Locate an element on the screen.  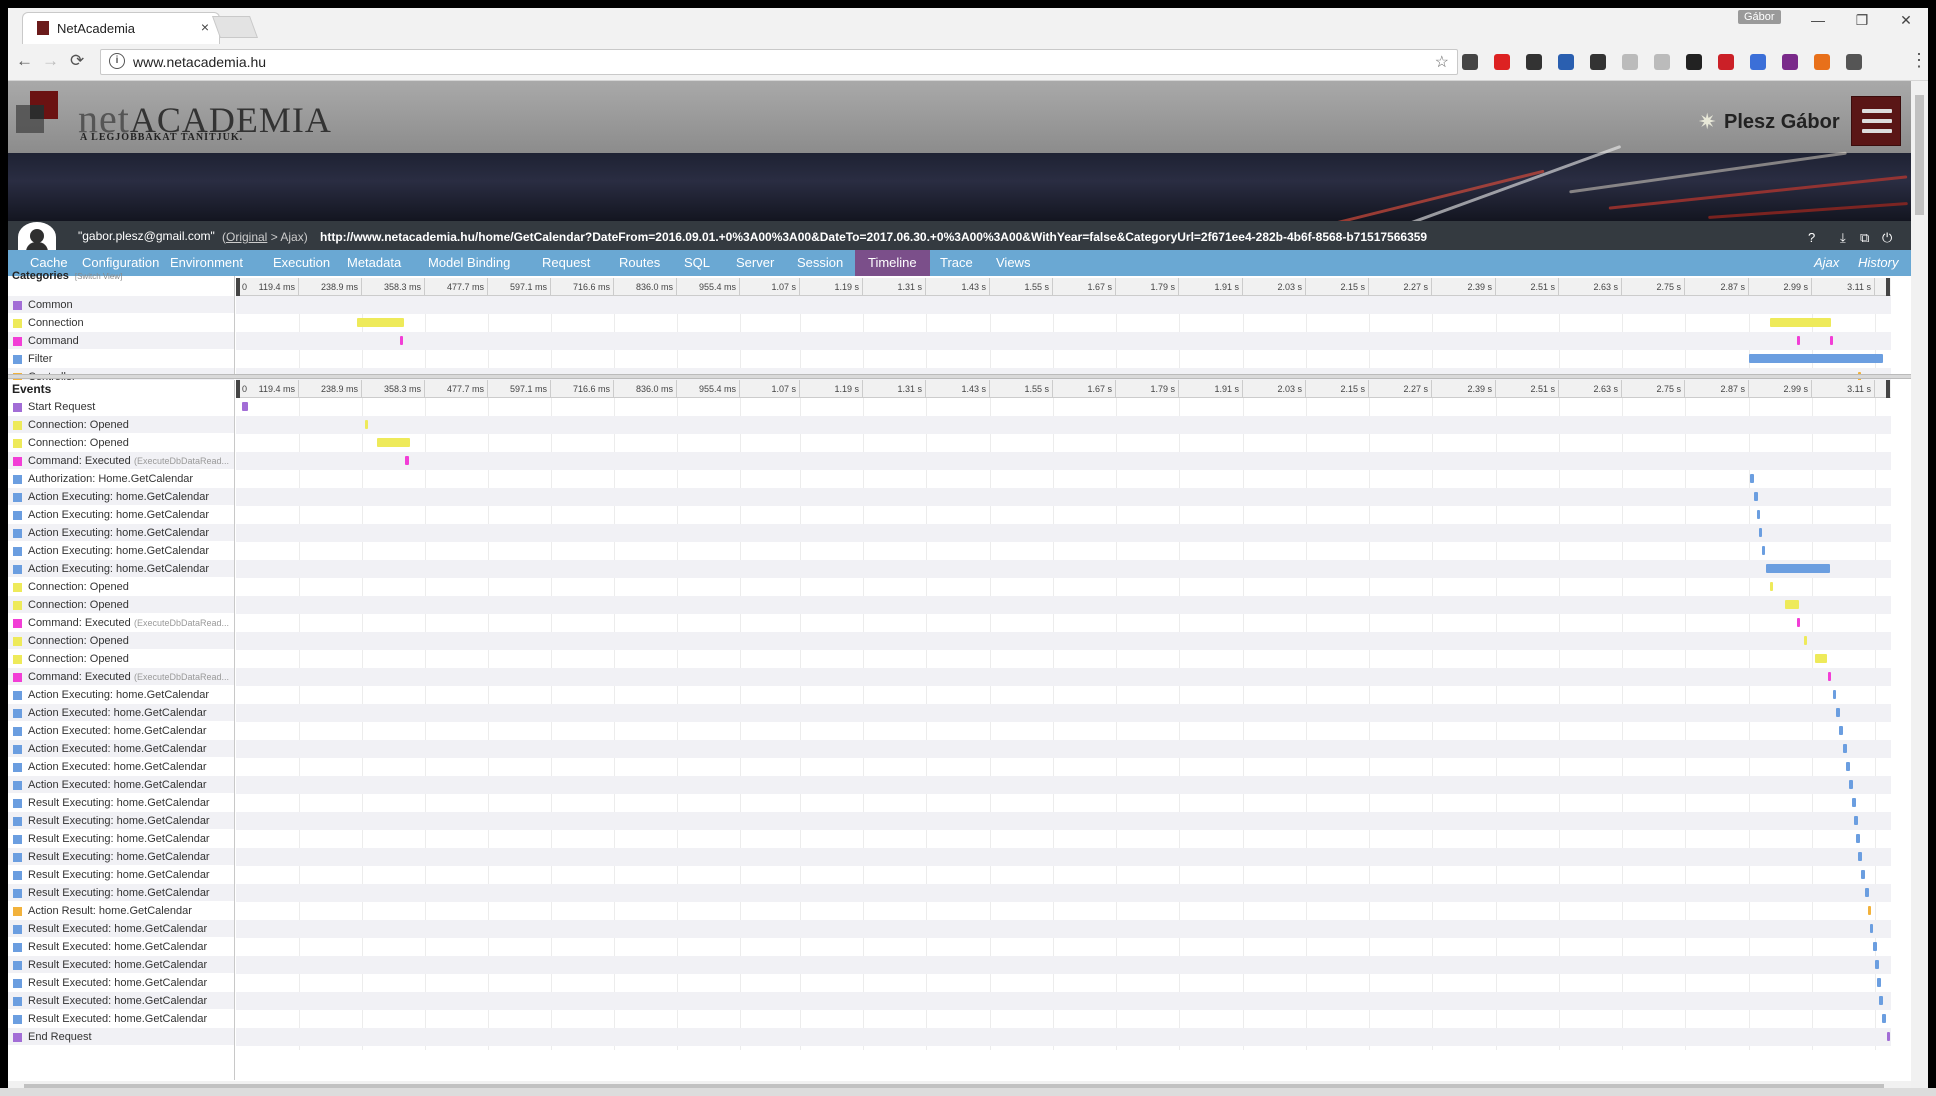
address-bar: i www.netacademia.hu ☆ is located at coordinates (779, 62).